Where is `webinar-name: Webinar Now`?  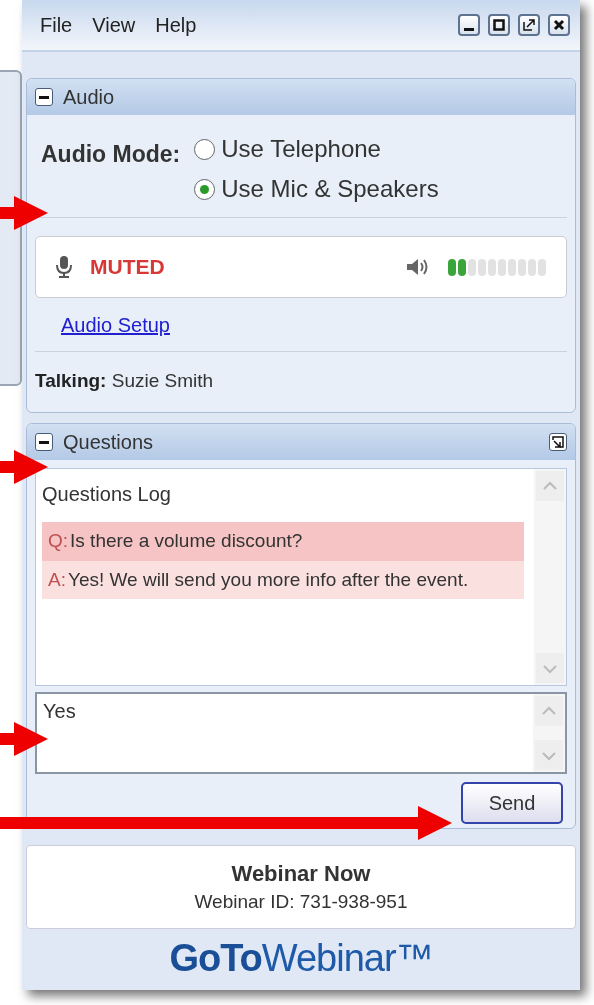
webinar-name: Webinar Now is located at coordinates (301, 874).